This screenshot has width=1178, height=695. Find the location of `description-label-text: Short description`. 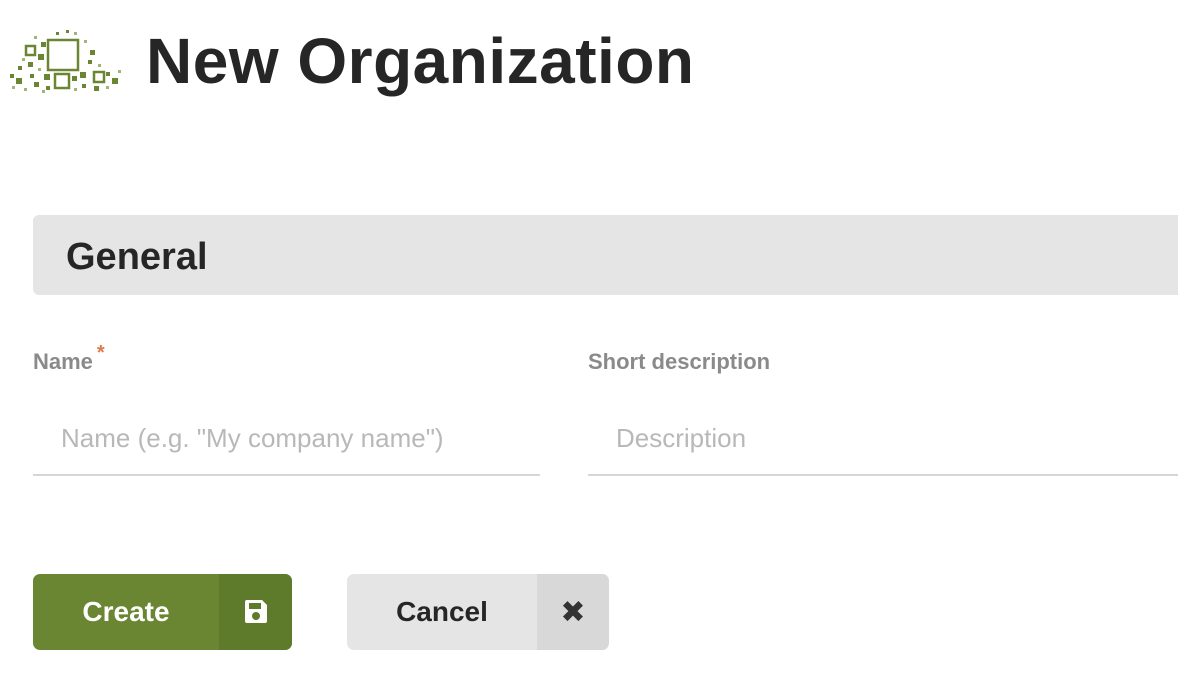

description-label-text: Short description is located at coordinates (679, 361).